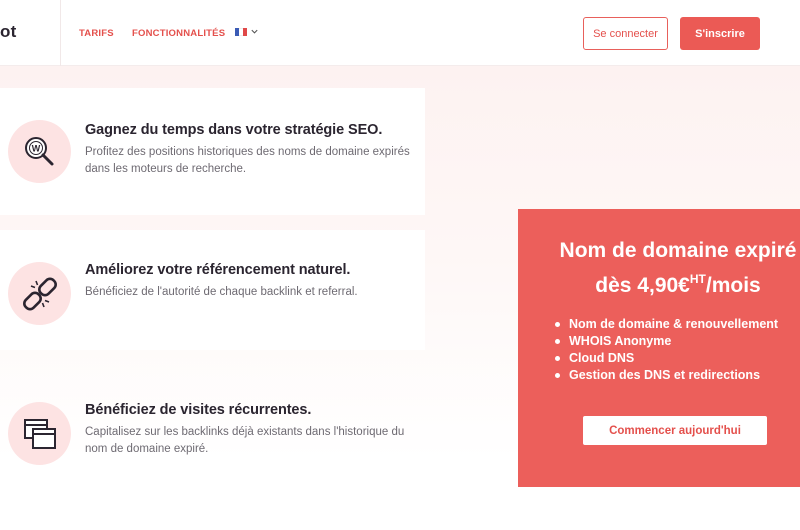 The image size is (800, 530). What do you see at coordinates (254, 31) in the screenshot?
I see `chevron-down-icon` at bounding box center [254, 31].